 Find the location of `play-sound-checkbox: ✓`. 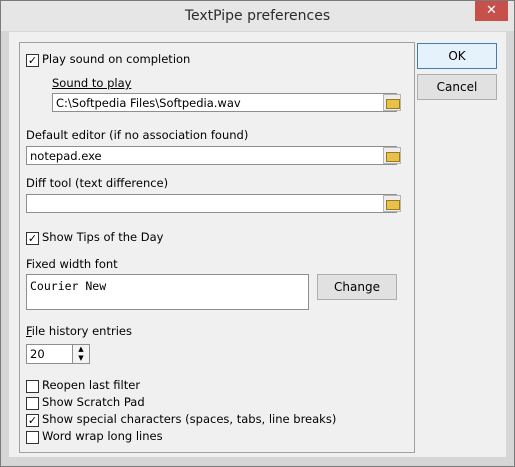

play-sound-checkbox: ✓ is located at coordinates (32, 60).